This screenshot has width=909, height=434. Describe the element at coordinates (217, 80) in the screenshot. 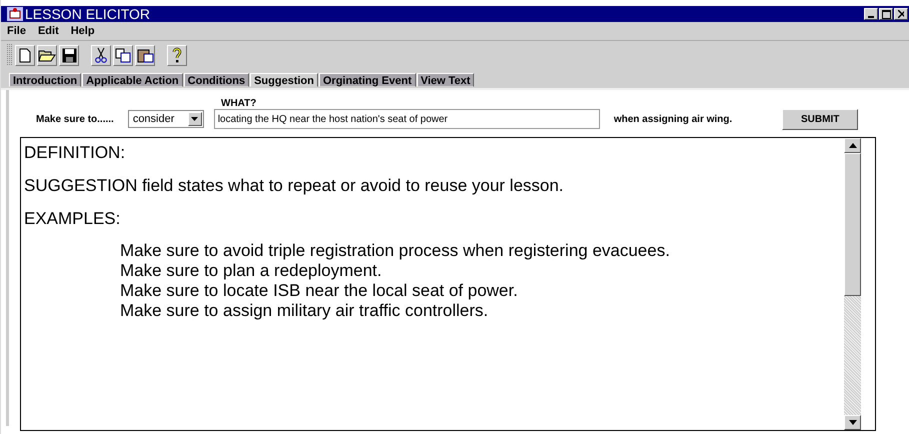

I see `tab: Conditions` at that location.